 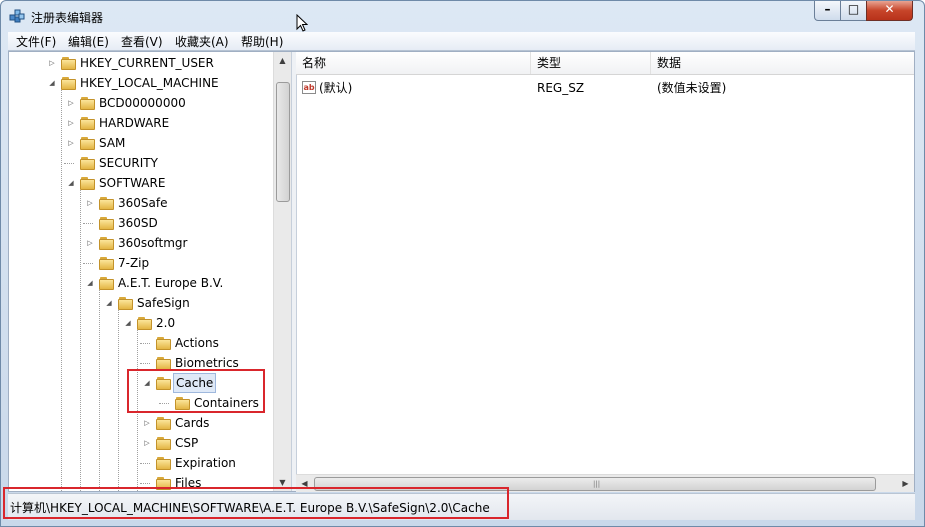 I want to click on tree-item-label: 7-Zip, so click(x=134, y=263).